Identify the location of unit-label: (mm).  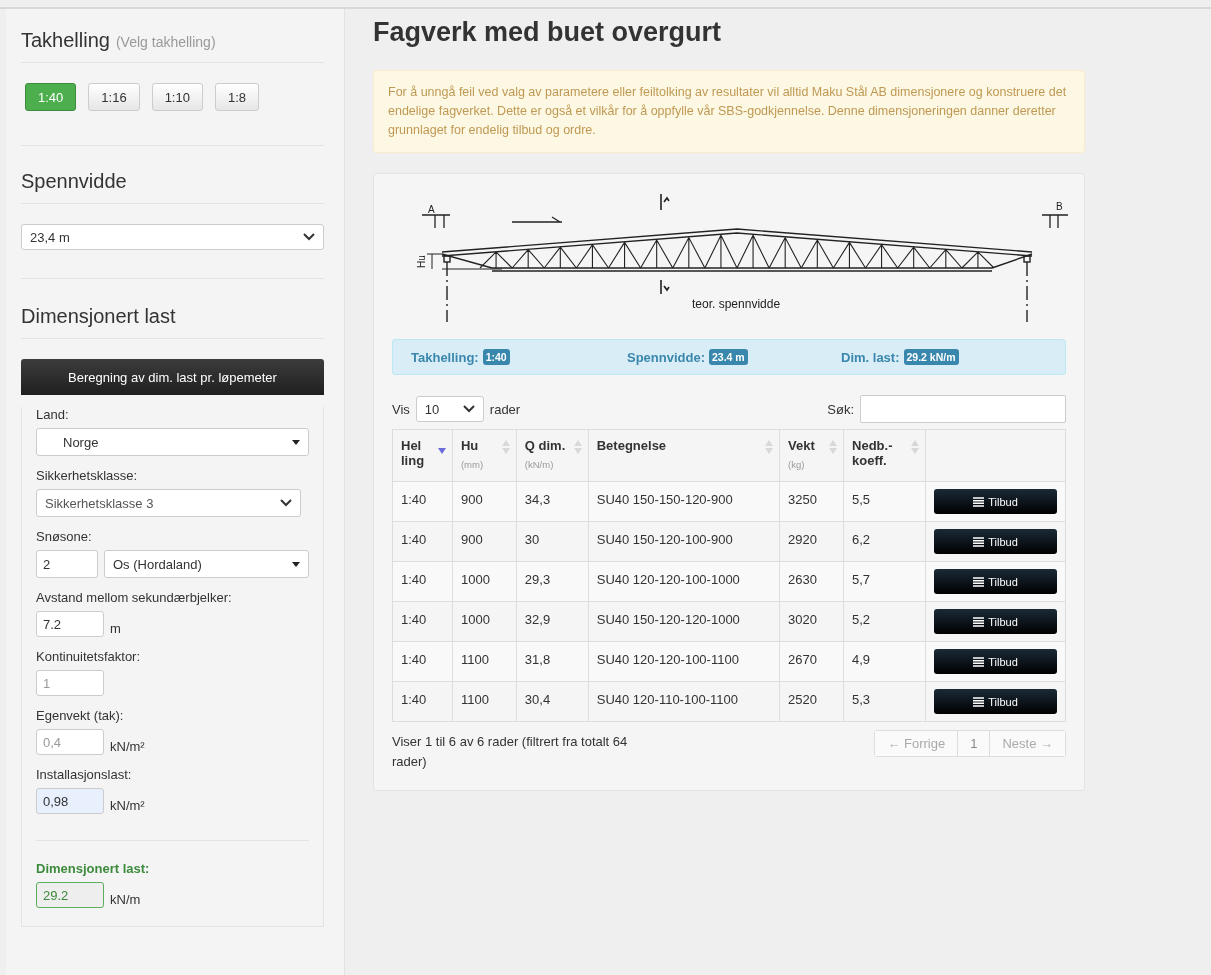
(472, 464).